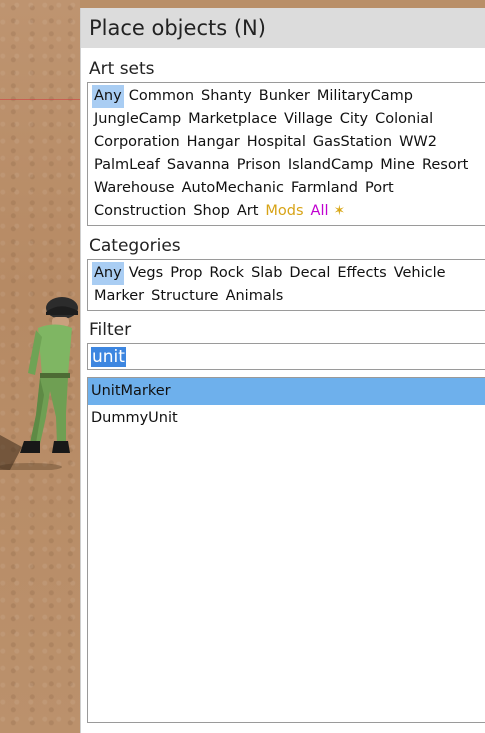  I want to click on category-vegs: Vegs, so click(146, 273).